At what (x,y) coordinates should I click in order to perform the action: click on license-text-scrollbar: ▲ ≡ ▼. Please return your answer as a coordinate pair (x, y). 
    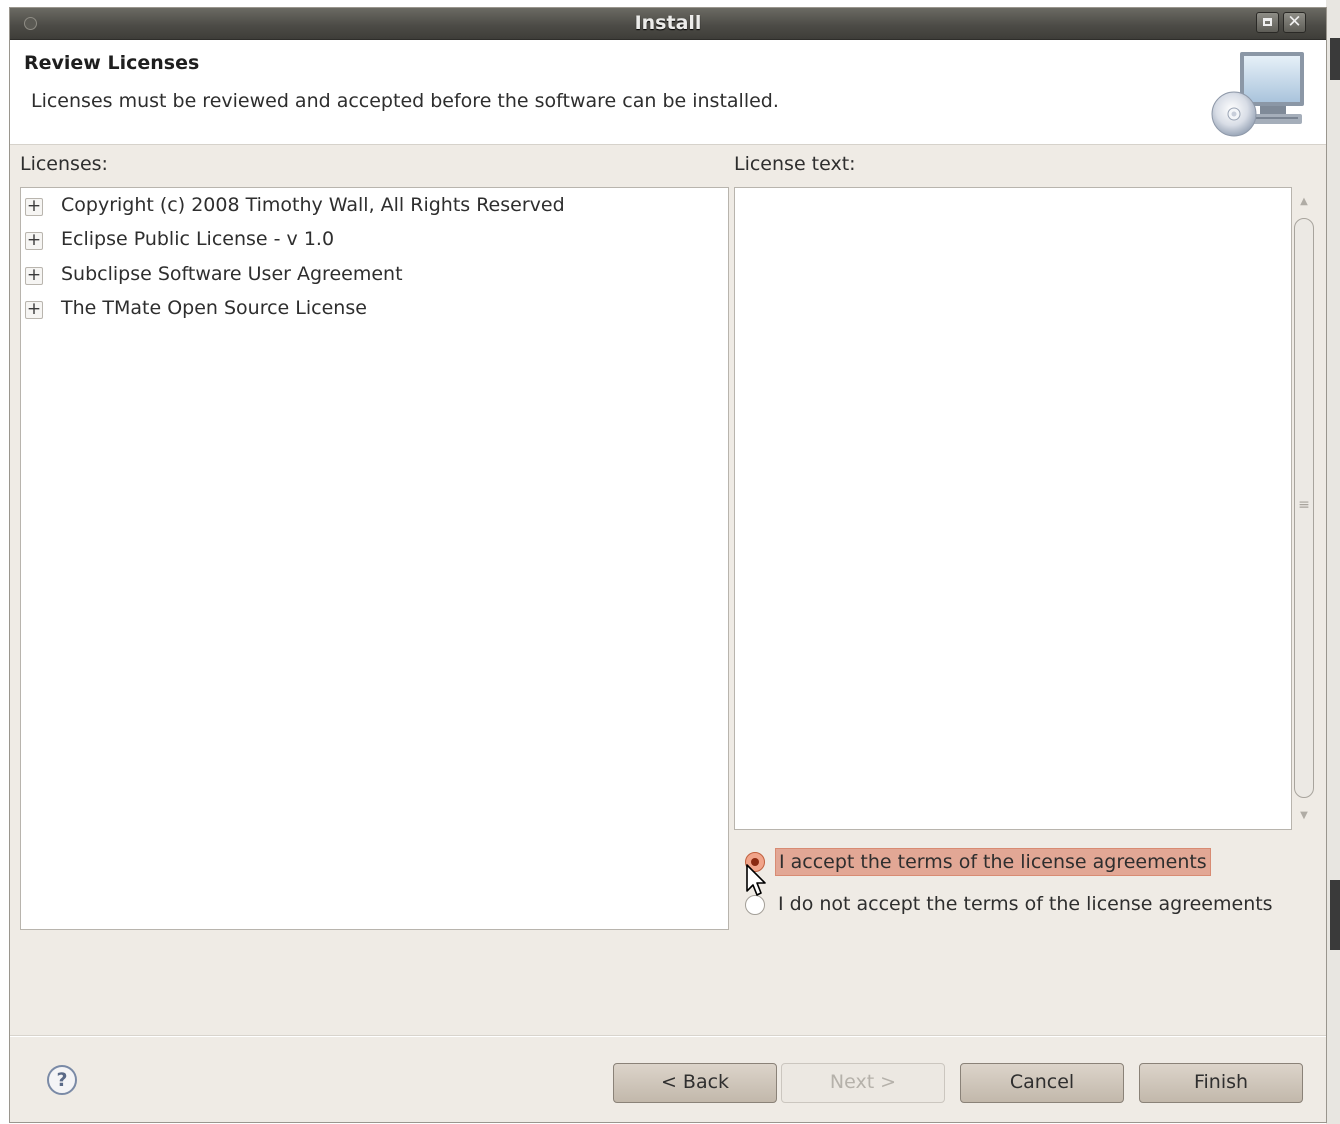
    Looking at the image, I should click on (1304, 508).